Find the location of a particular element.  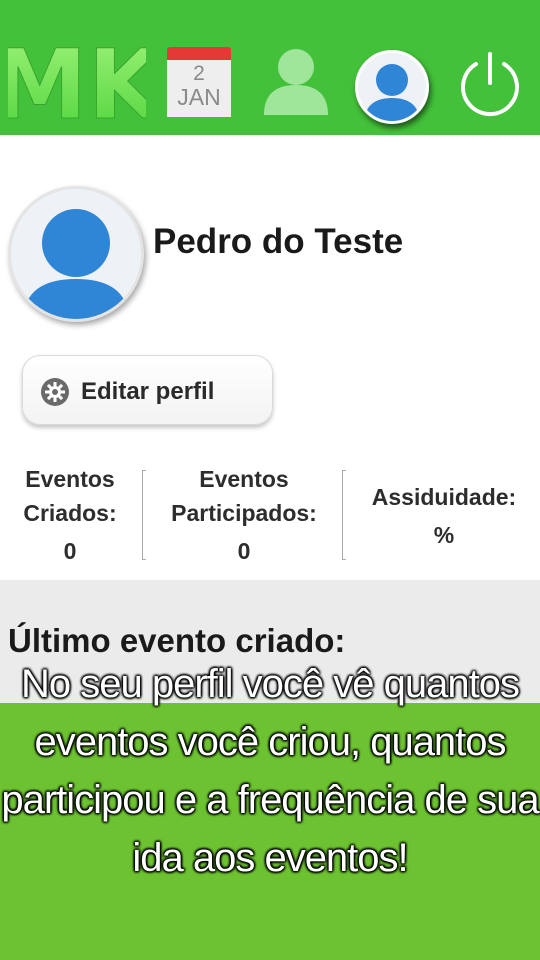

stat-attendance: Assiduidade: % is located at coordinates (444, 516).